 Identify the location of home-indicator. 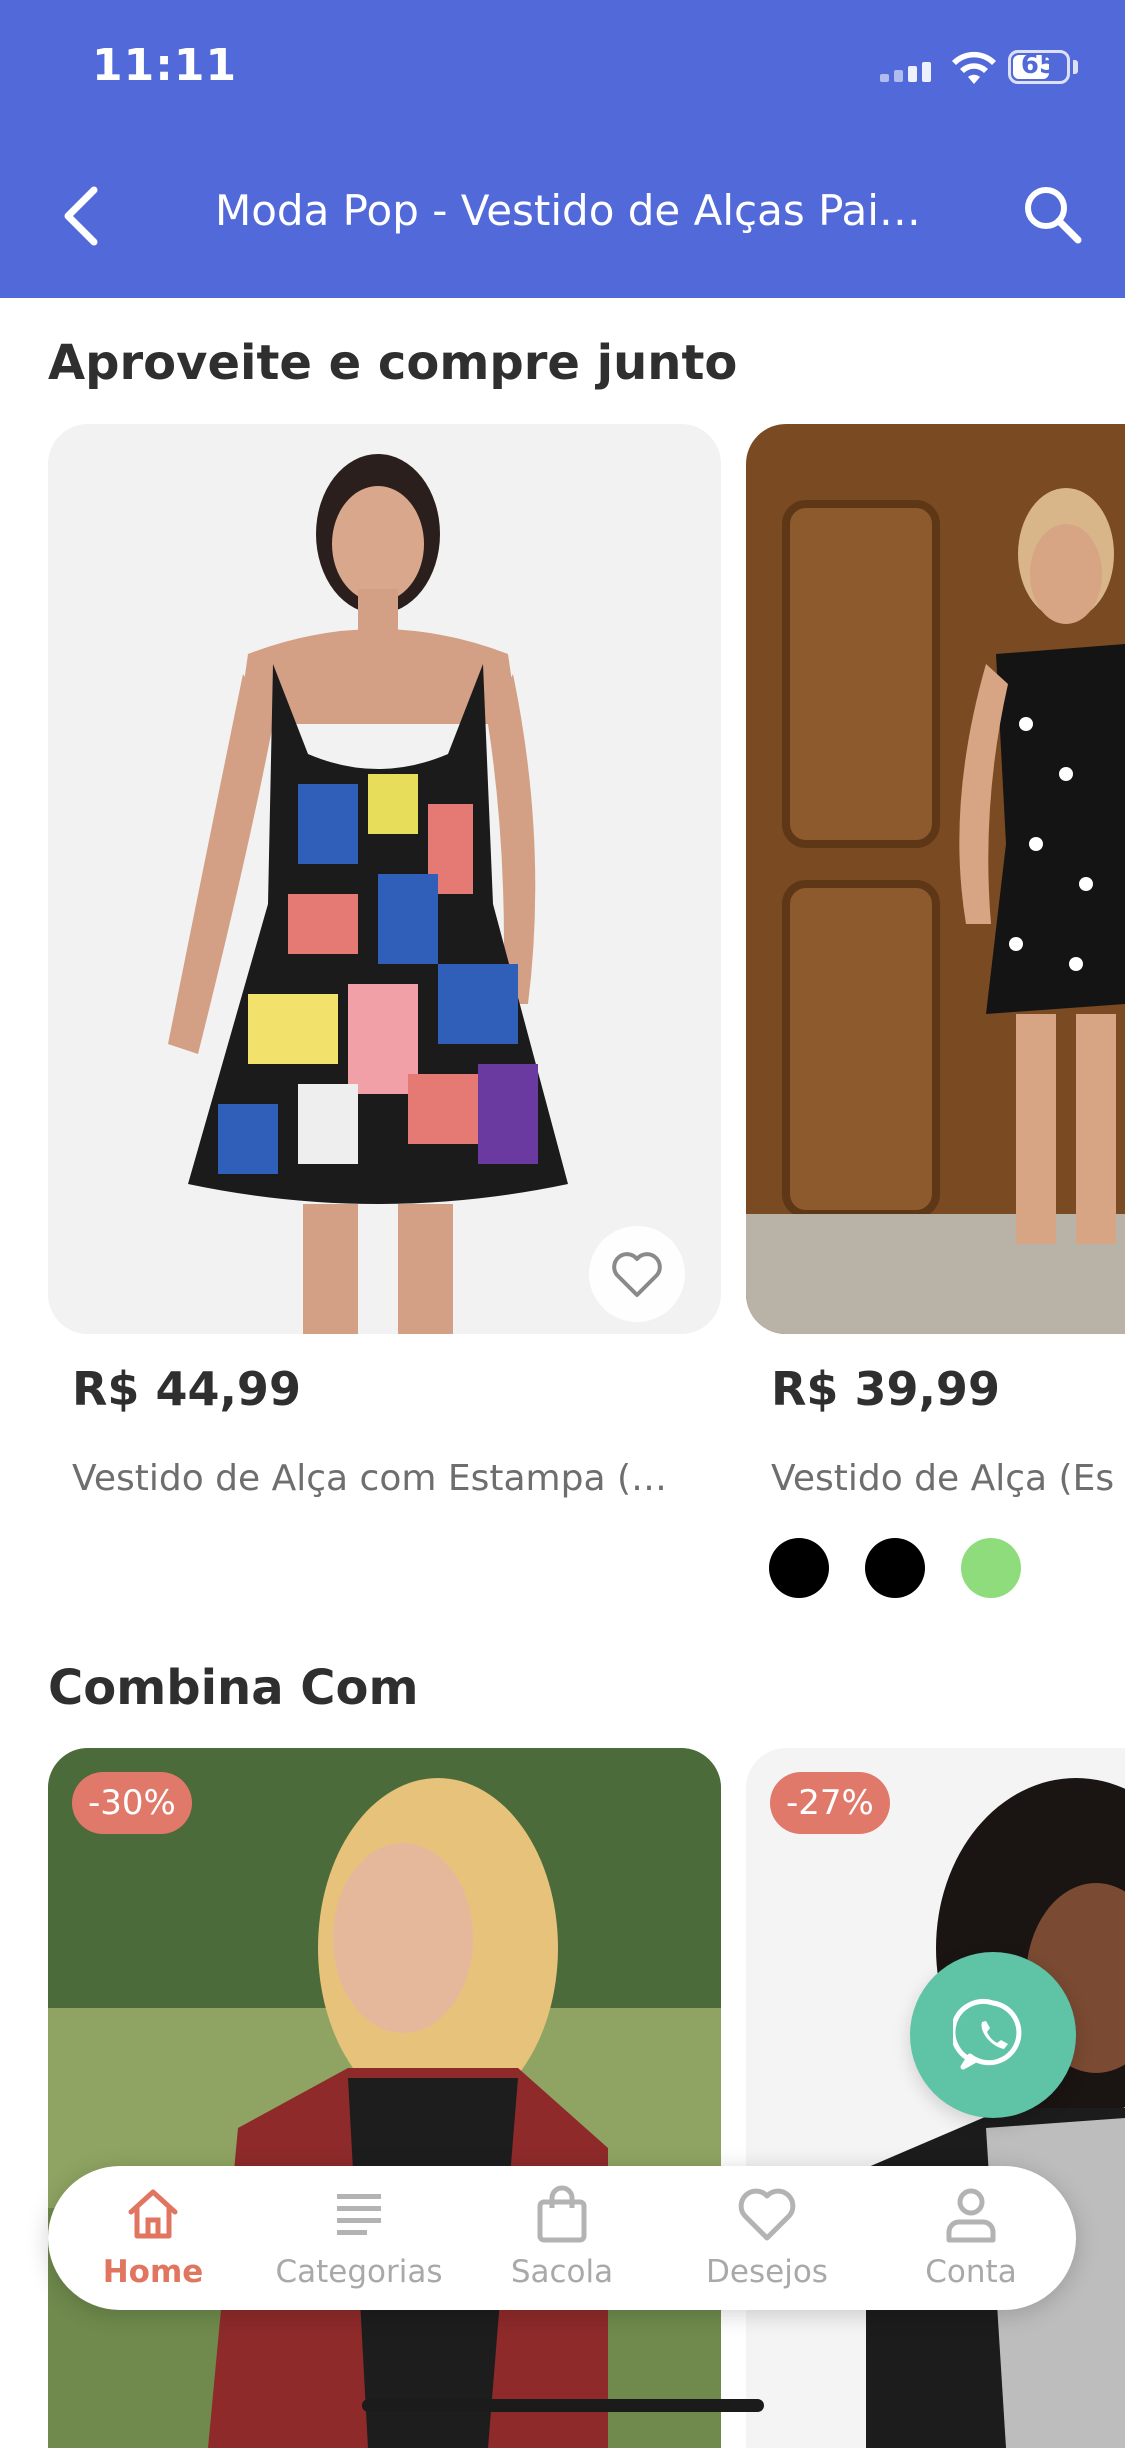
(563, 2405).